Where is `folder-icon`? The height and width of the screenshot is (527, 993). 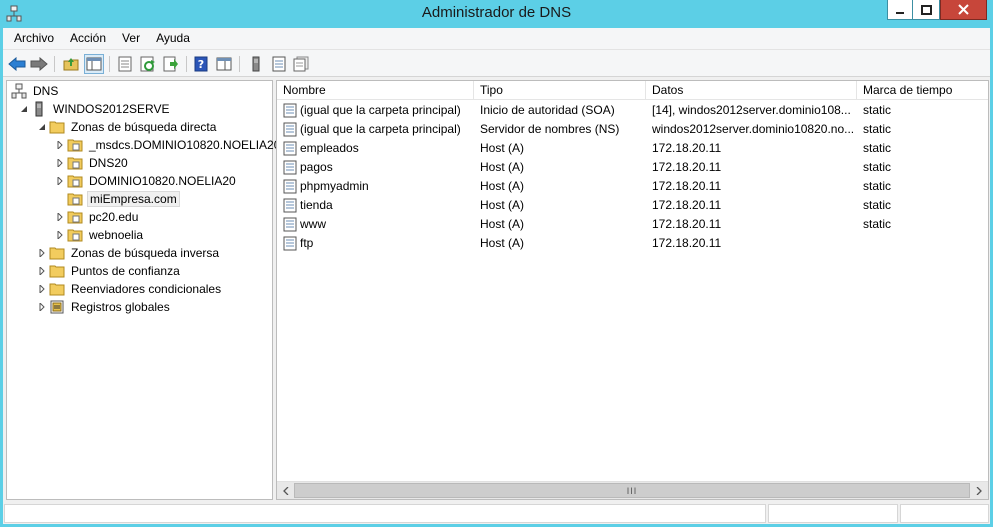
folder-icon is located at coordinates (57, 127).